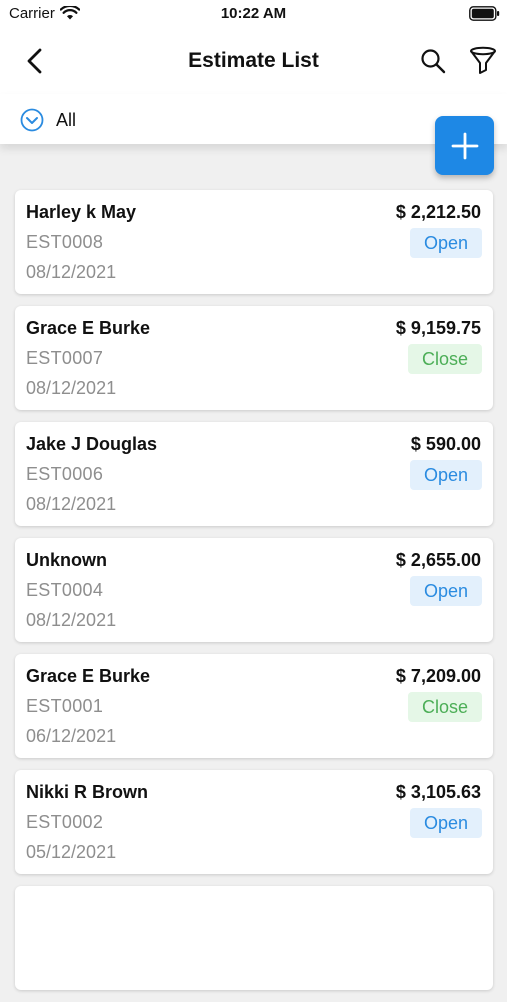 The image size is (507, 1002). Describe the element at coordinates (65, 358) in the screenshot. I see `estimate-number: EST0007` at that location.